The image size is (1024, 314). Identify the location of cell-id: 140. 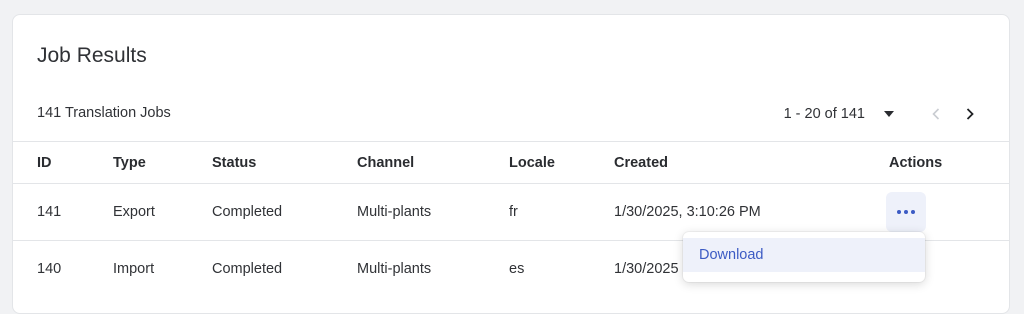
(49, 269).